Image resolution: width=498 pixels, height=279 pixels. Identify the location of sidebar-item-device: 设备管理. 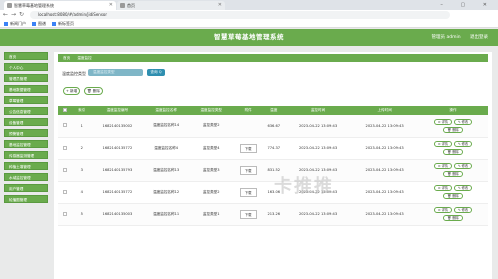
(26, 122).